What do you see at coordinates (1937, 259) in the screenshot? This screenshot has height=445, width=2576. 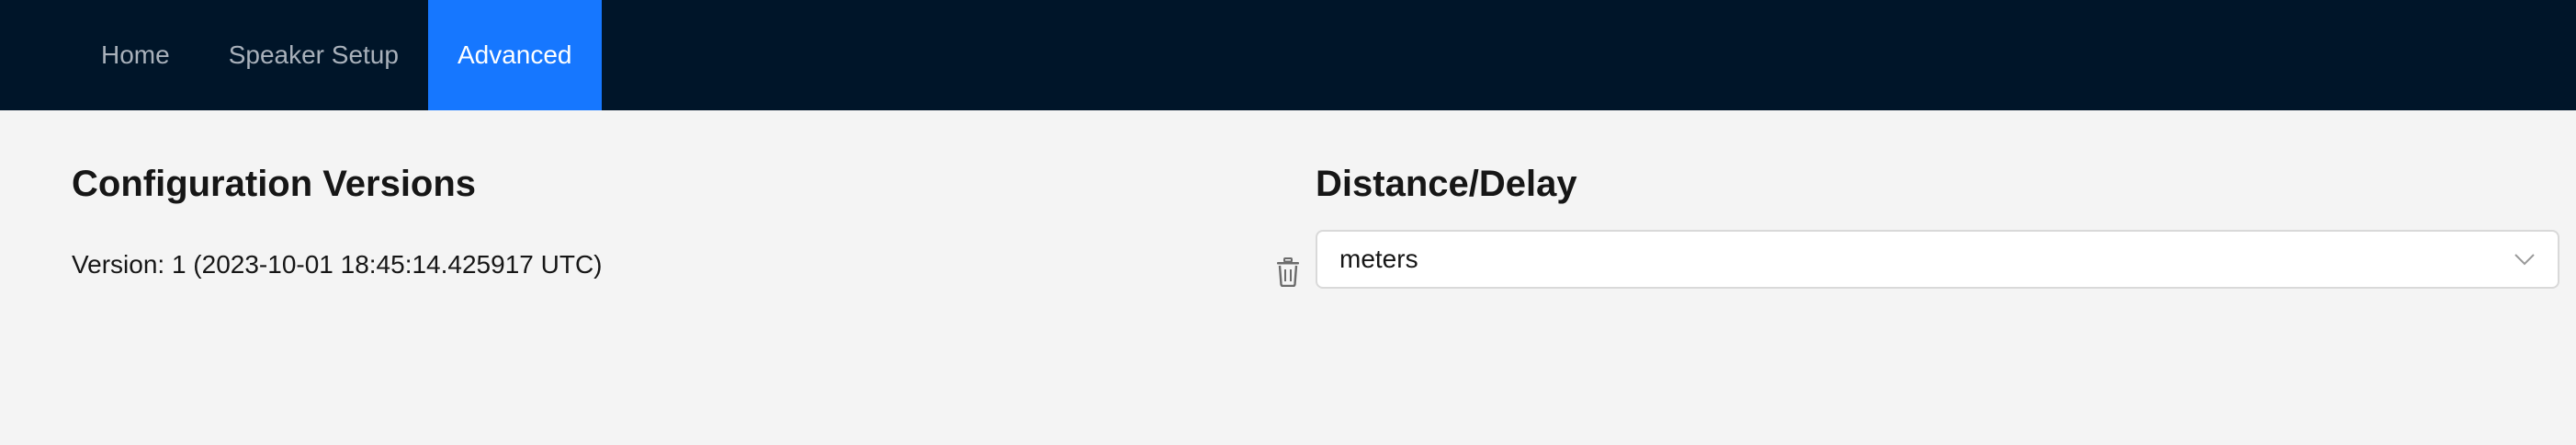 I see `distance-unit-select: meters` at bounding box center [1937, 259].